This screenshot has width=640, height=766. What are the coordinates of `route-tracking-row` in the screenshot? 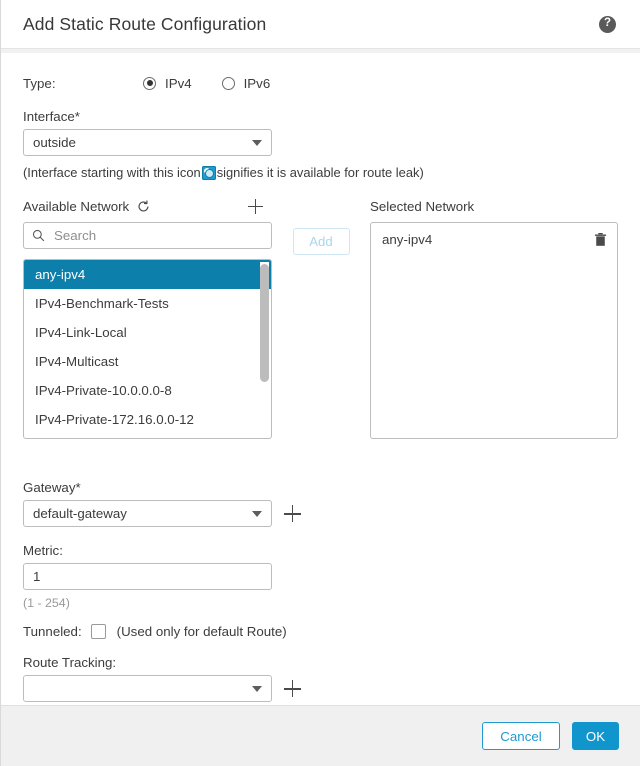 It's located at (320, 688).